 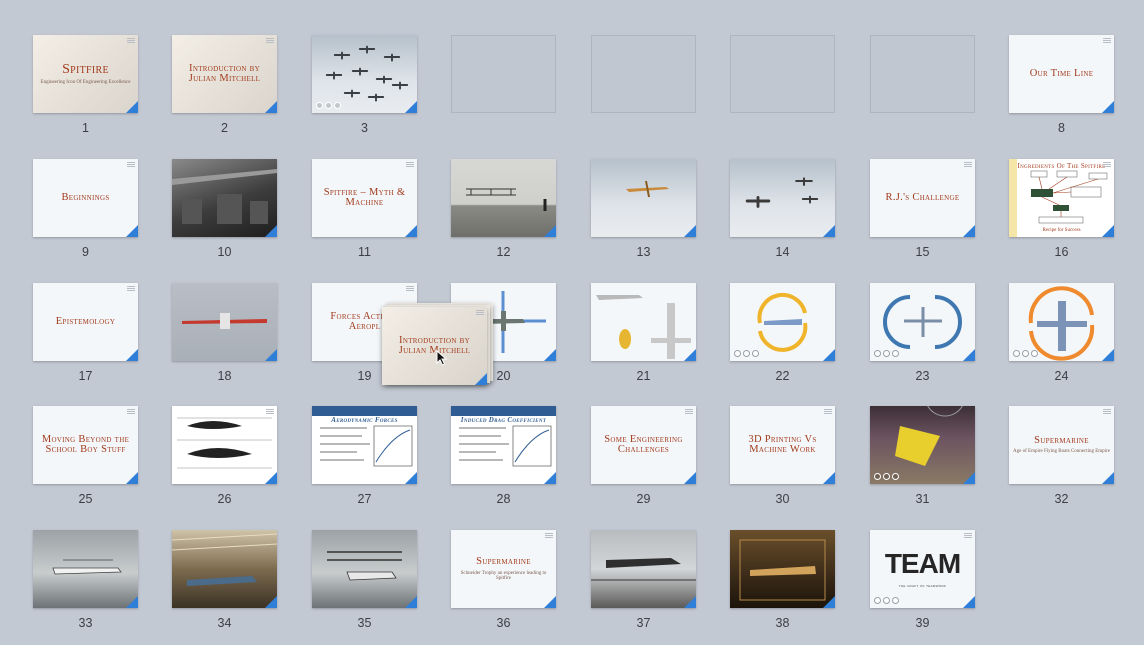 I want to click on slide-thumbnail: Our Time Line, so click(x=1061, y=74).